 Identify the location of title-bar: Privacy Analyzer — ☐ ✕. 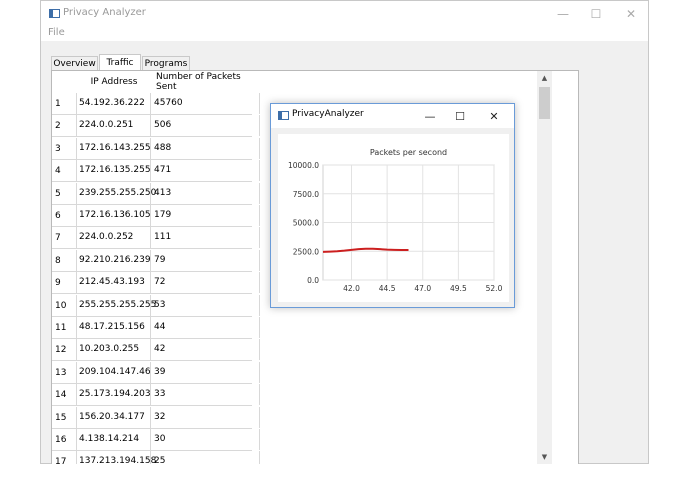
(344, 14).